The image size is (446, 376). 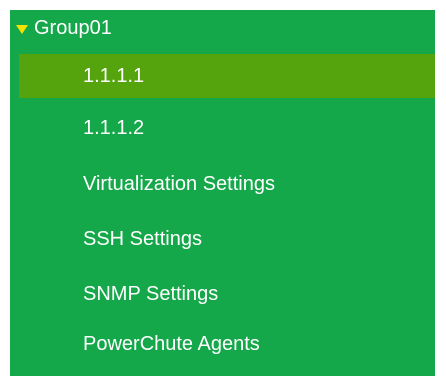 I want to click on group-label: Group01, so click(x=73, y=27).